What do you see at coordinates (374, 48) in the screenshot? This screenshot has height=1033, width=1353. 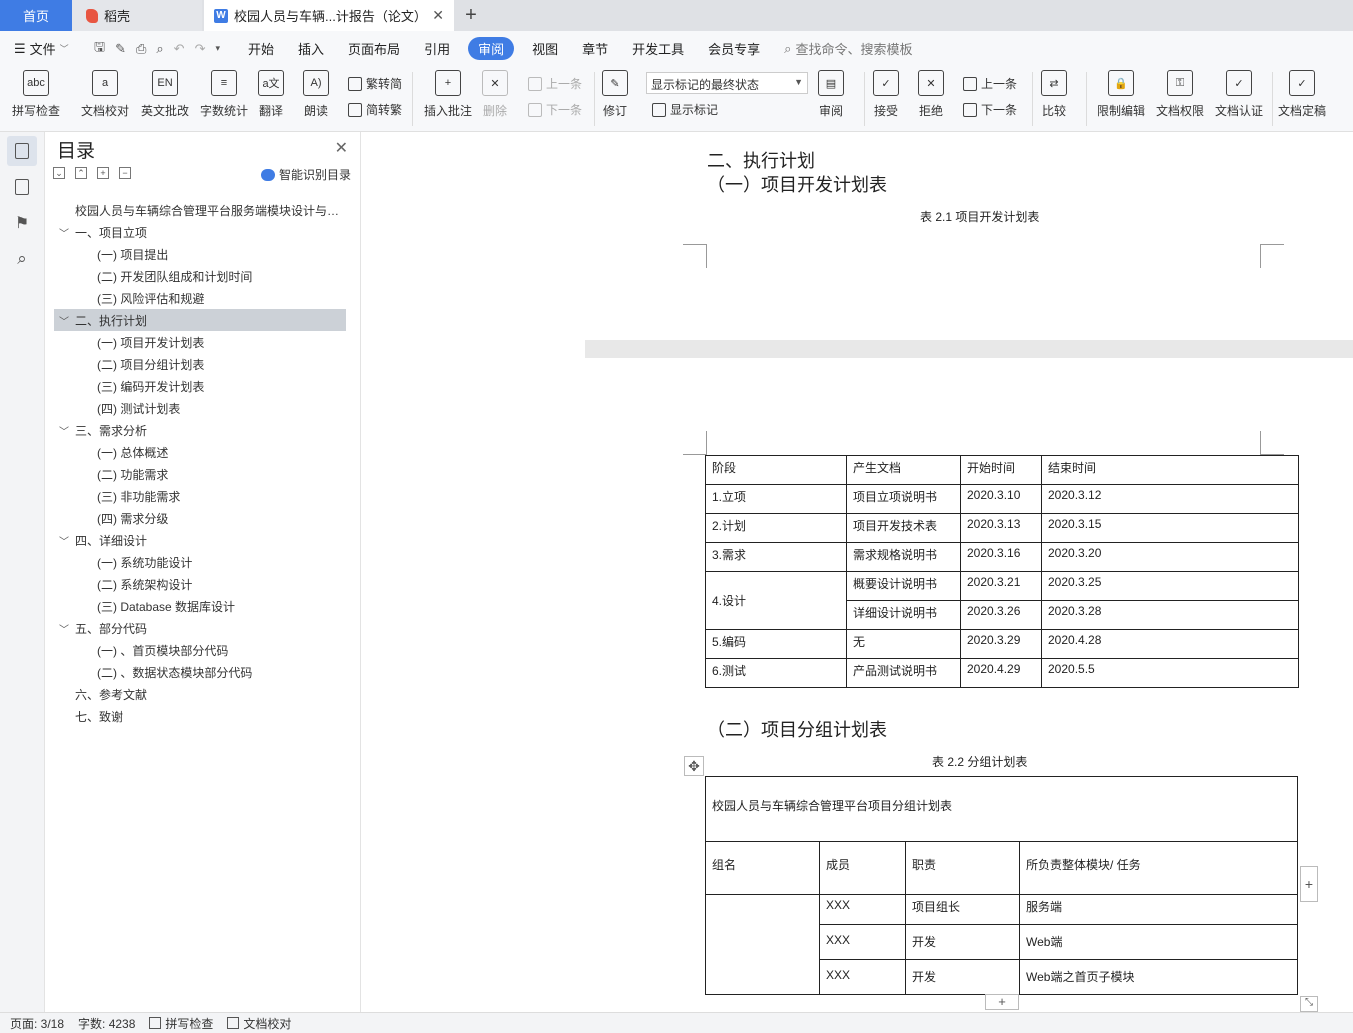 I see `menu-tab-2: 页面布局` at bounding box center [374, 48].